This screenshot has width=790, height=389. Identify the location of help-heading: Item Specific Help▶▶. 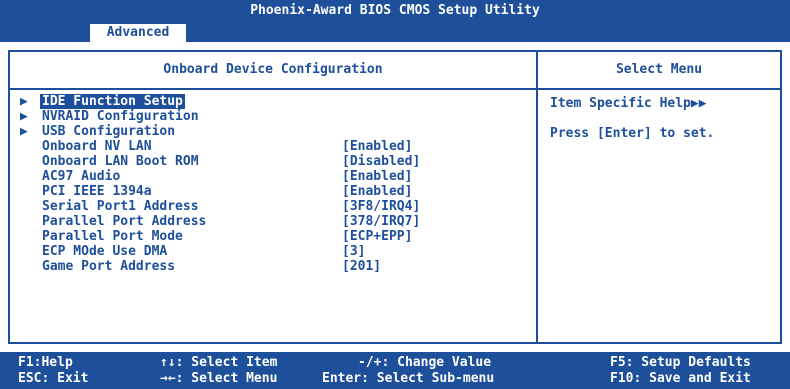
(628, 103).